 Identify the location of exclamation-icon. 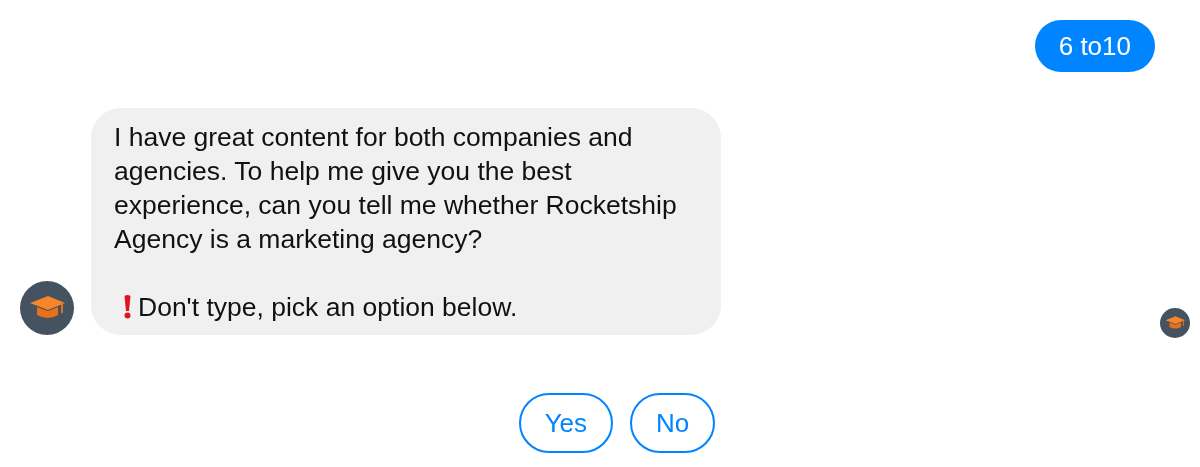
(127, 307).